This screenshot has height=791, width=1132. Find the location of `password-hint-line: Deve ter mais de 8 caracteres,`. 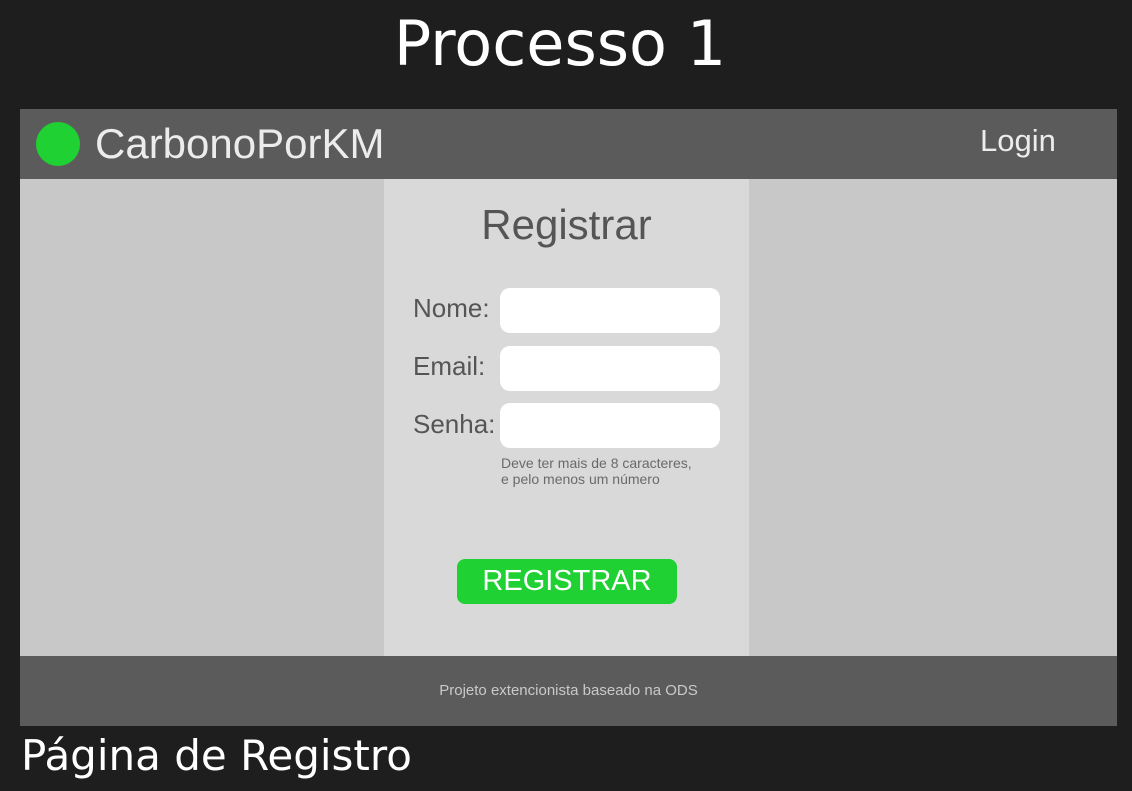

password-hint-line: Deve ter mais de 8 caracteres, is located at coordinates (596, 463).